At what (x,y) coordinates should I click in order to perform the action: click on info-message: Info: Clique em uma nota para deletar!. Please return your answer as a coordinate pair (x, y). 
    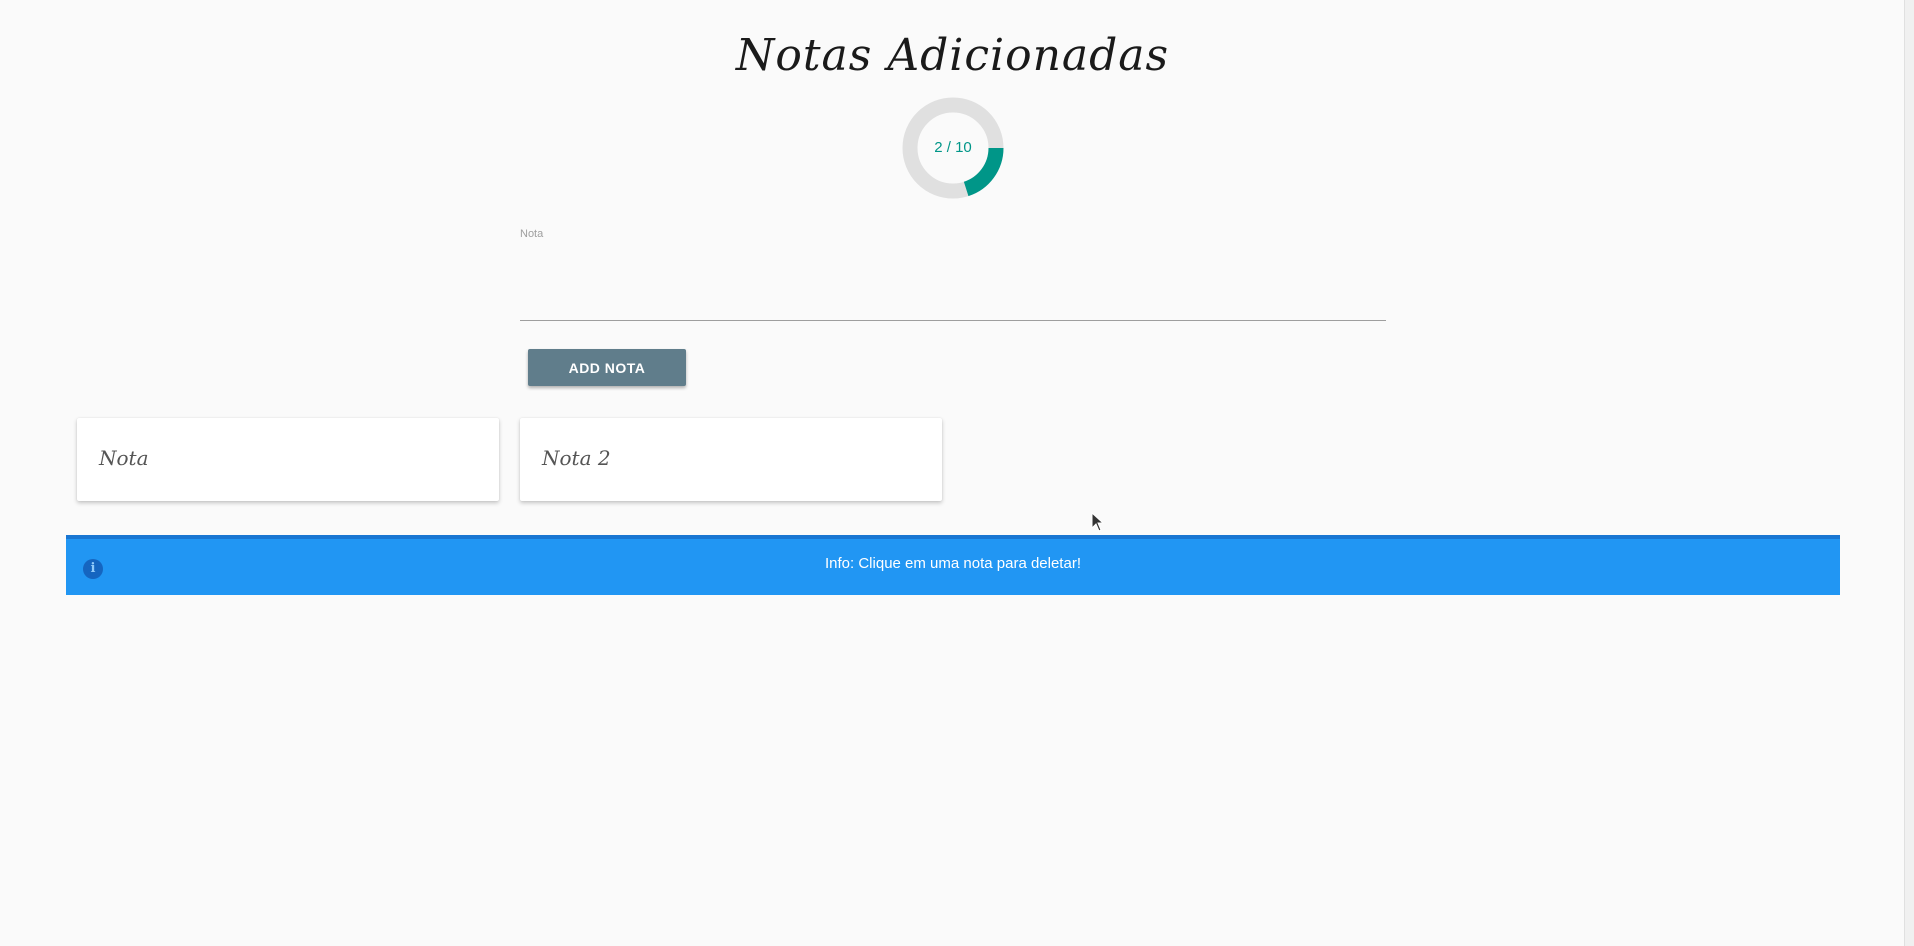
    Looking at the image, I should click on (953, 563).